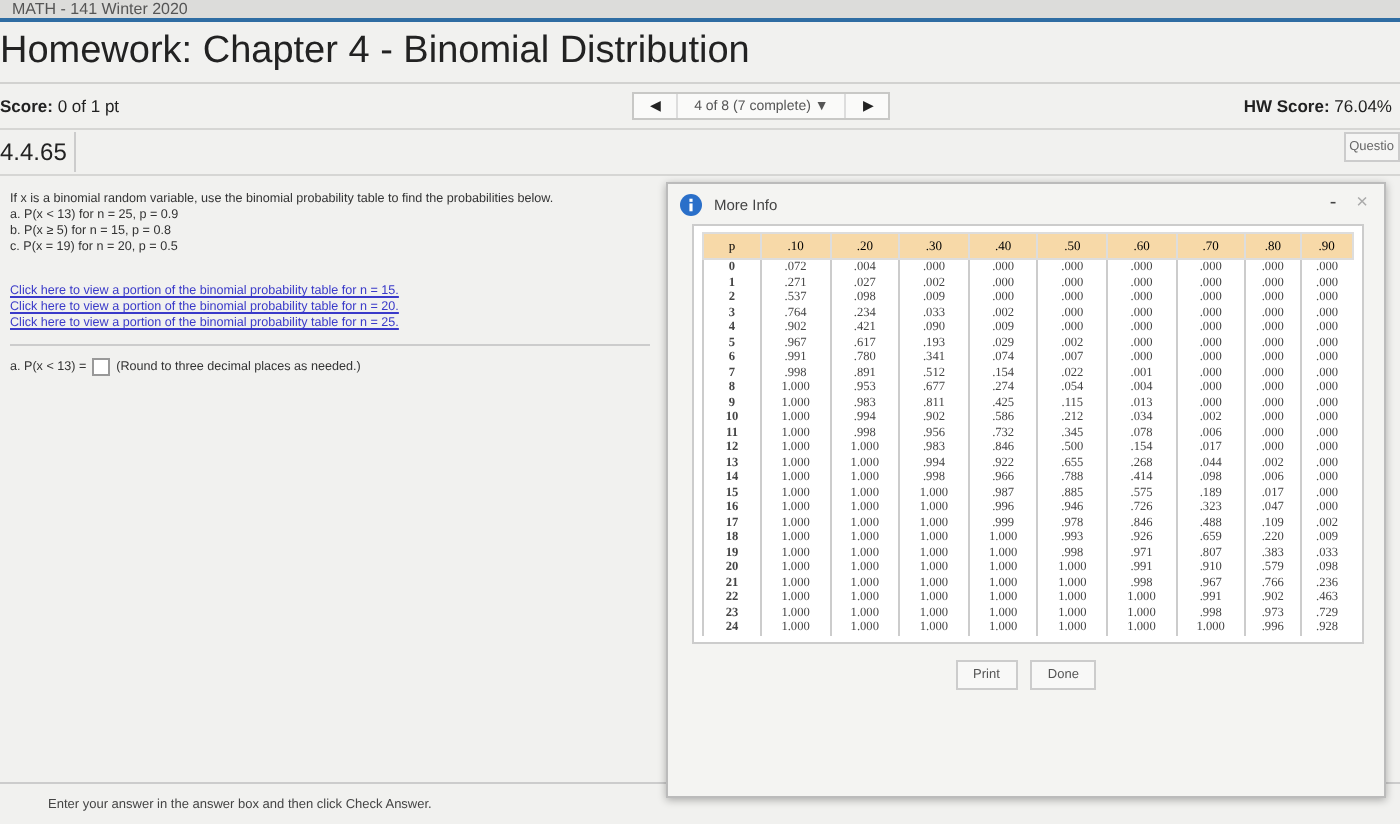 Image resolution: width=1400 pixels, height=824 pixels. Describe the element at coordinates (1317, 106) in the screenshot. I see `hw-score-text: HW Score: 76.04%` at that location.